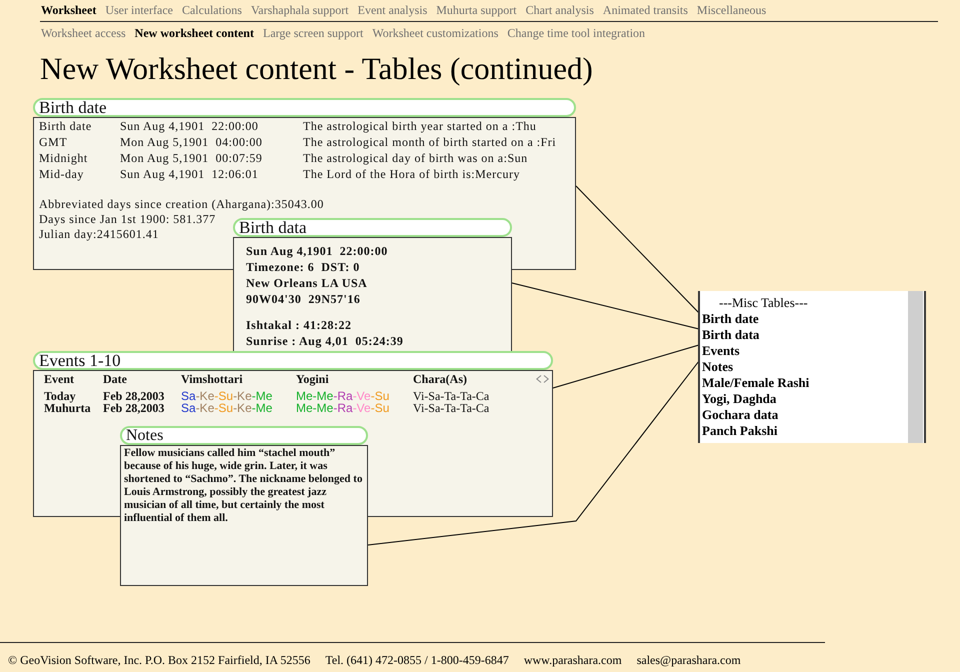 This screenshot has width=960, height=672. What do you see at coordinates (731, 10) in the screenshot?
I see `nav-link: Miscellaneous` at bounding box center [731, 10].